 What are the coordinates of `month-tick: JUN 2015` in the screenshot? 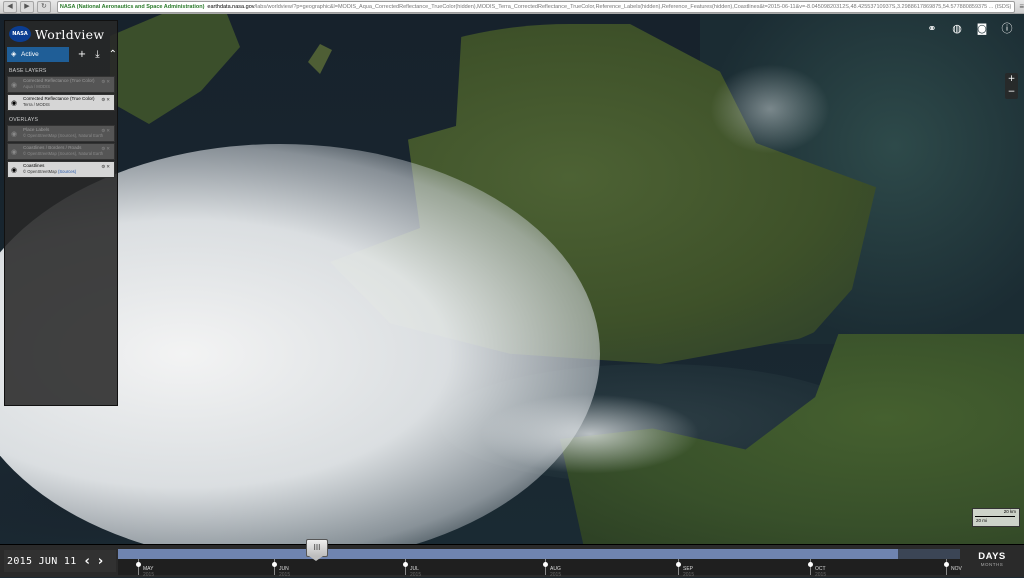 It's located at (281, 568).